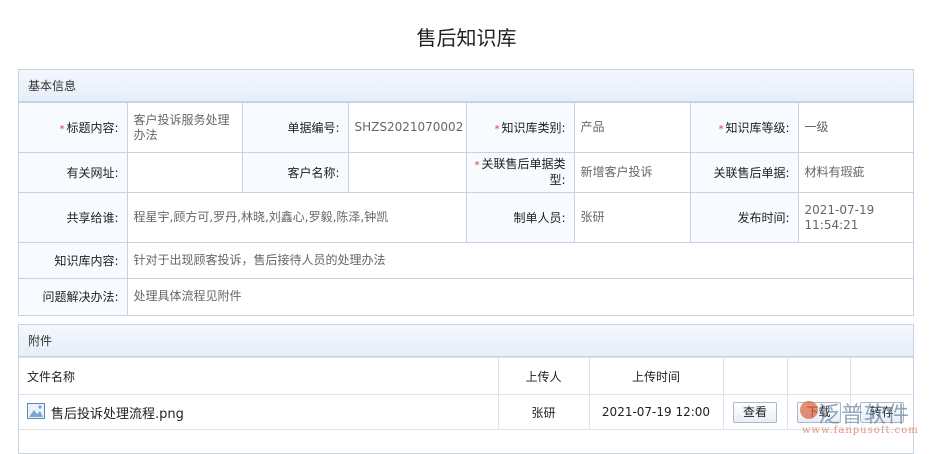 The width and height of the screenshot is (933, 454). What do you see at coordinates (296, 217) in the screenshot?
I see `share-value: 程星宇,顾方可,罗丹,林晓,刘鑫心,罗毅,陈泽,钟凯` at bounding box center [296, 217].